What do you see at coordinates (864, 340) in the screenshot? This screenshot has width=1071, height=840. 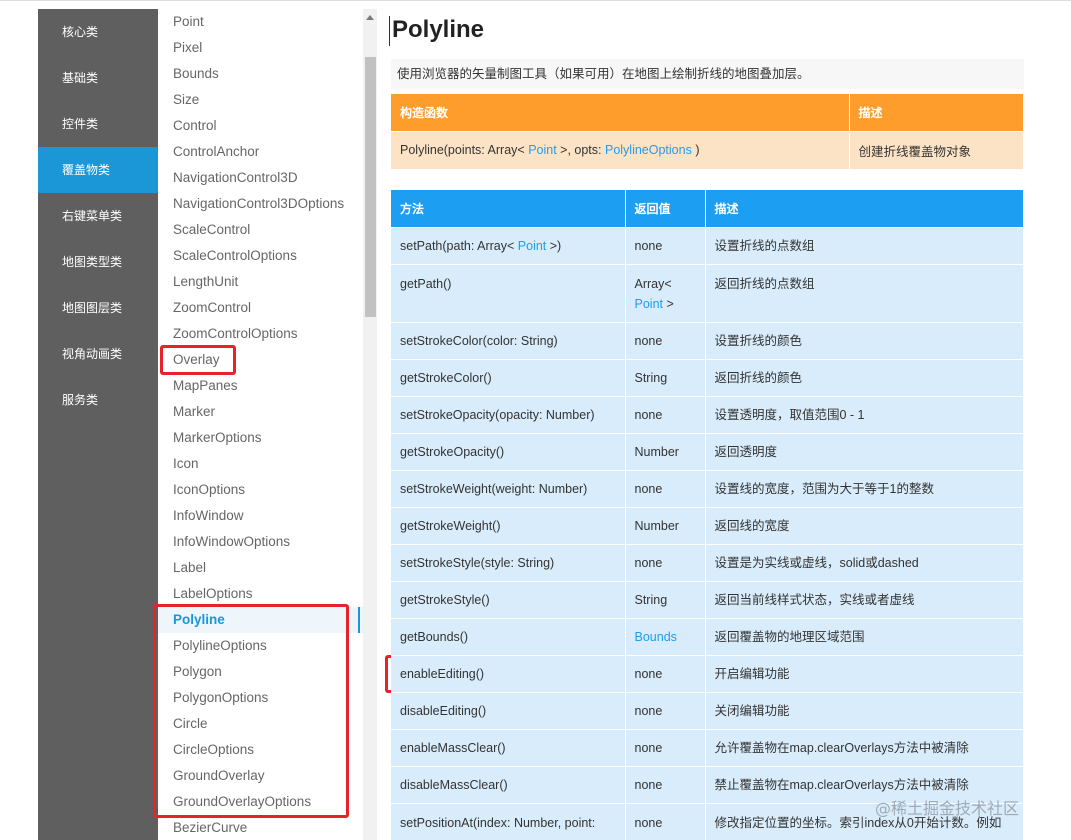 I see `description-cell: 设置折线的颜色` at bounding box center [864, 340].